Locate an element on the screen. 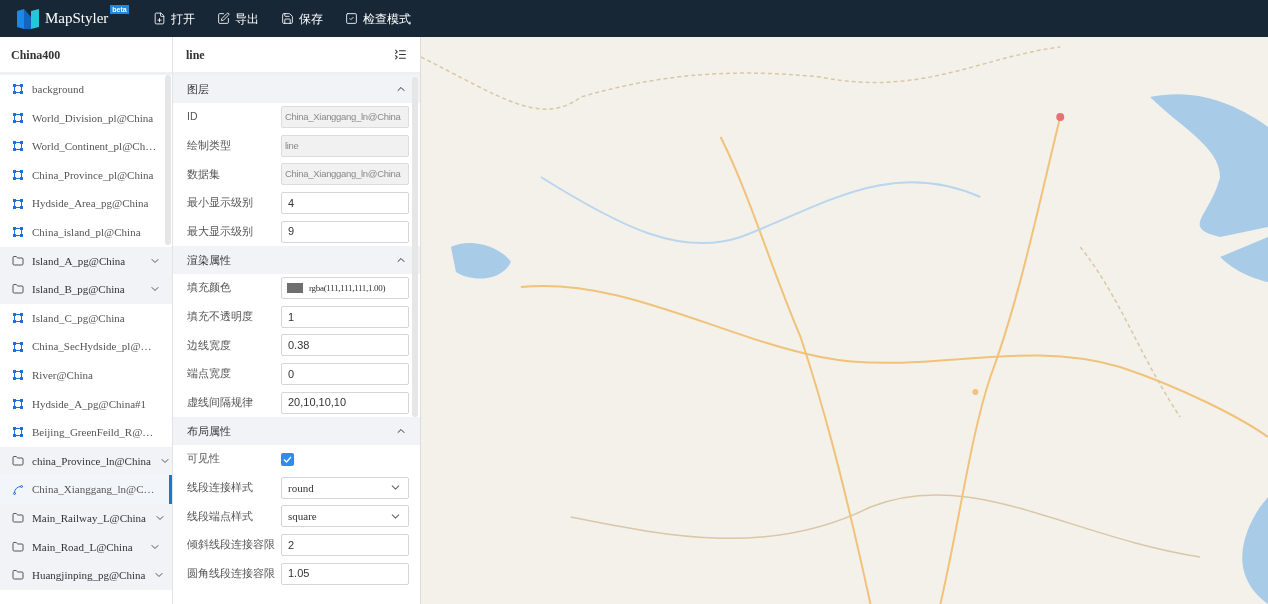 The width and height of the screenshot is (1268, 604). toolbar-button: 打开 is located at coordinates (173, 18).